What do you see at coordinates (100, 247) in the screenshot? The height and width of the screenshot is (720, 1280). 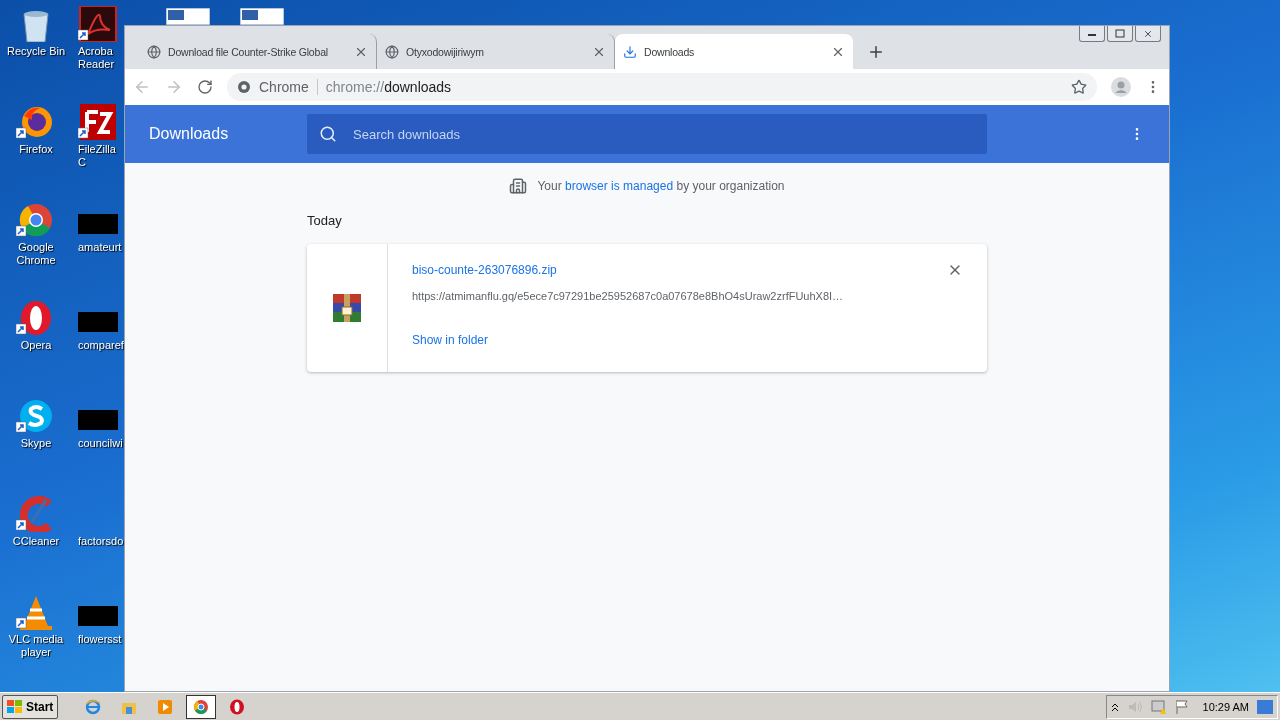 I see `desktop-icon-label: amateurt` at bounding box center [100, 247].